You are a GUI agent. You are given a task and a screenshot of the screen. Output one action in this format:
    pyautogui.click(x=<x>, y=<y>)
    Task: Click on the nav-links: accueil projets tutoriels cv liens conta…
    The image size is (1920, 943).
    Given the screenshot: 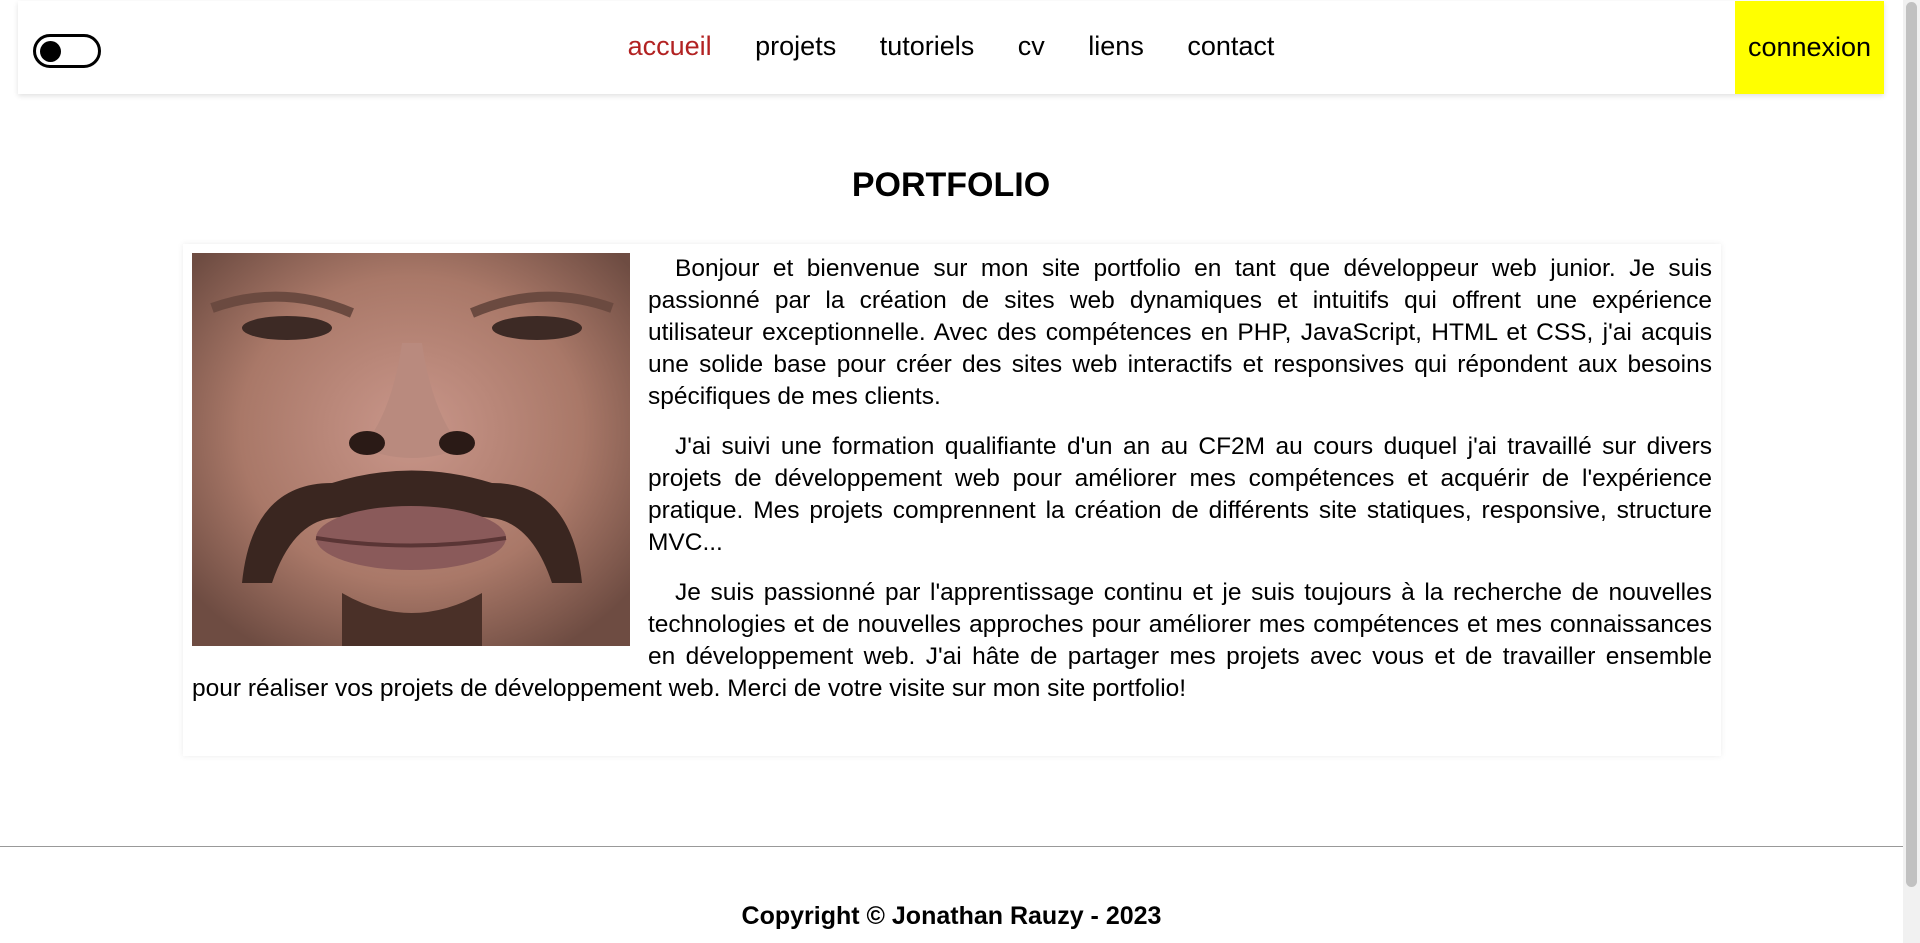 What is the action you would take?
    pyautogui.click(x=951, y=46)
    